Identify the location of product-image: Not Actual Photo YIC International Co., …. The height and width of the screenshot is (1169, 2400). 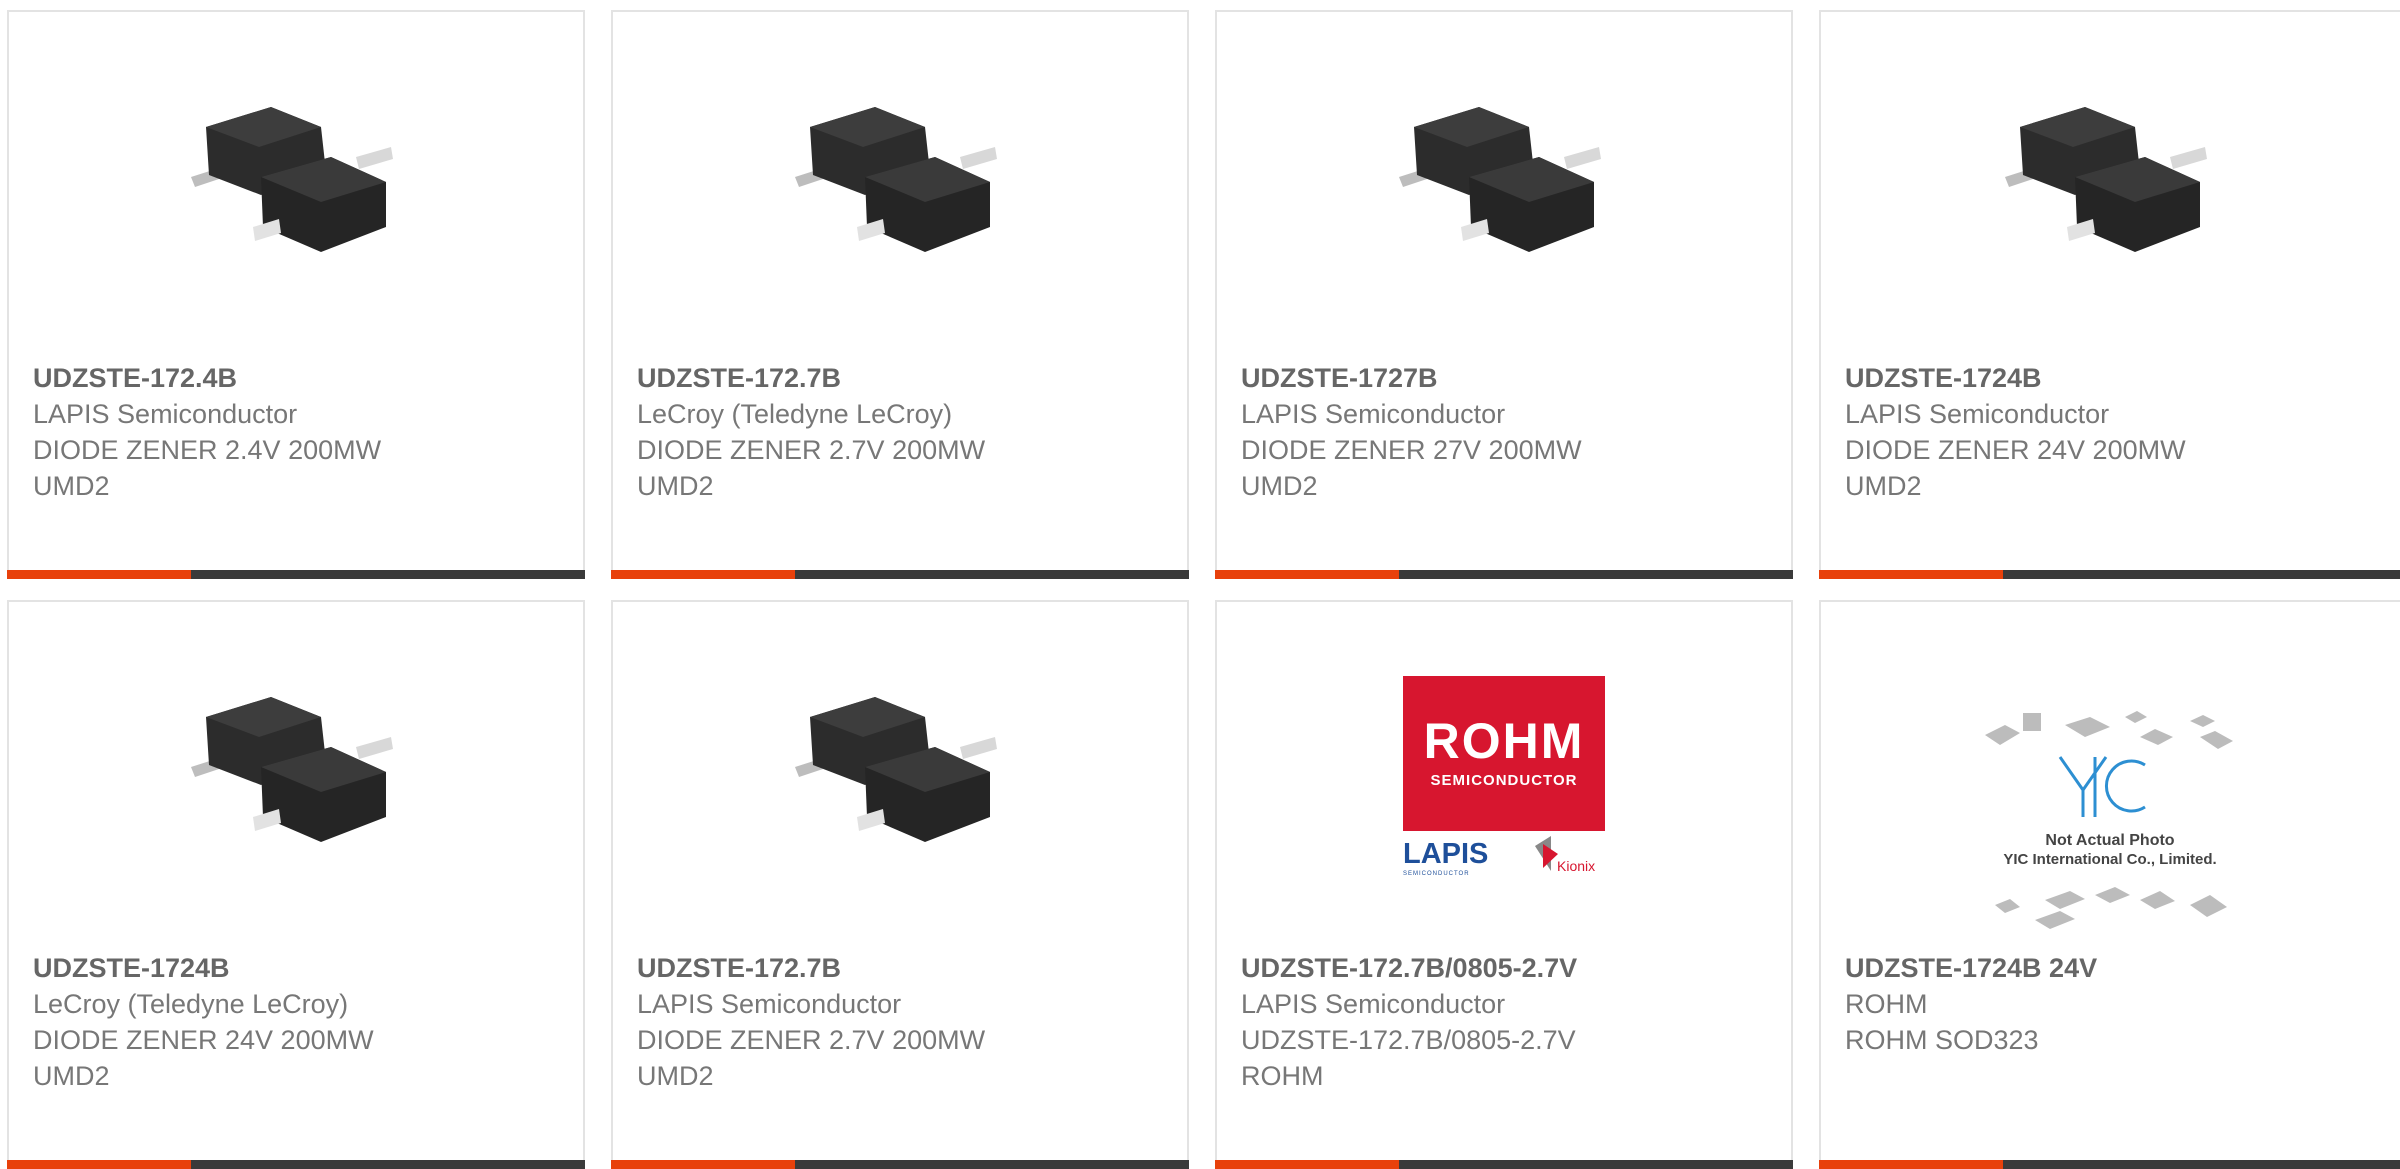
(2110, 817).